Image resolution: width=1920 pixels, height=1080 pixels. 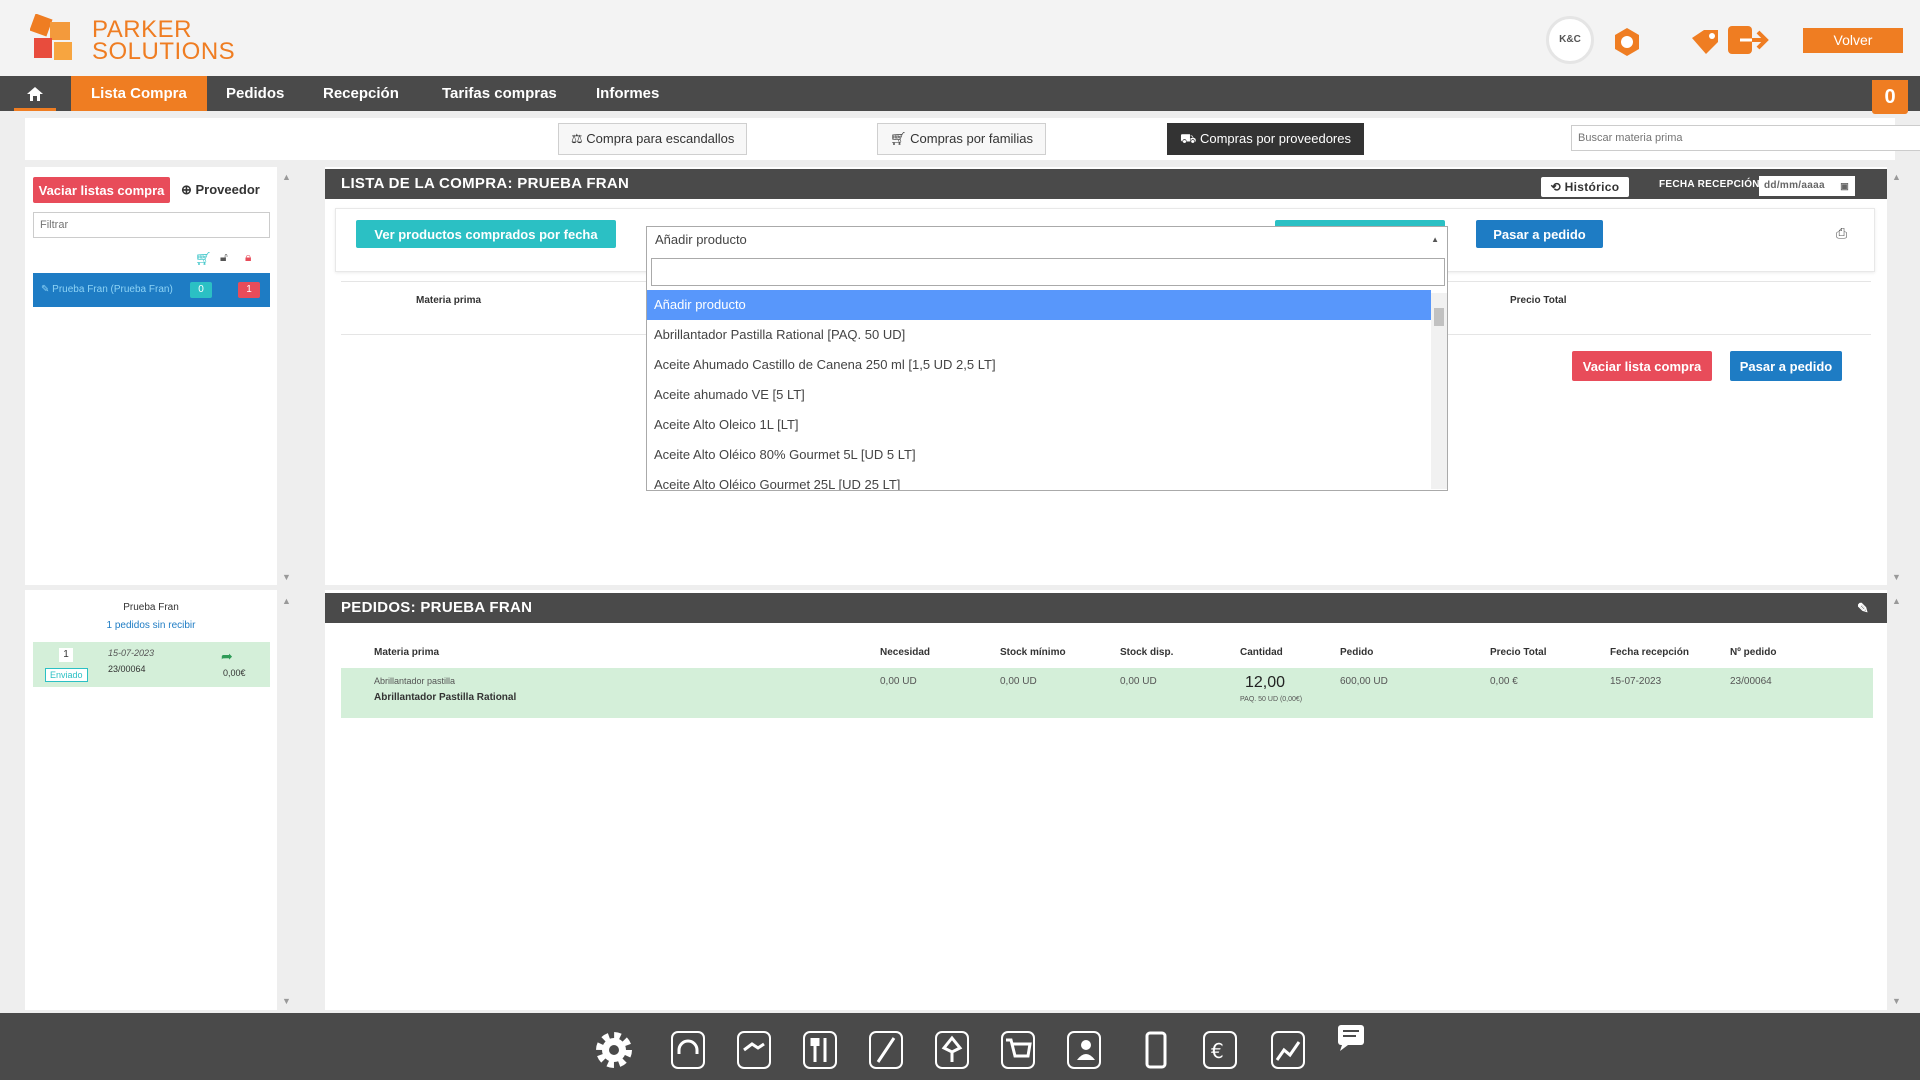 I want to click on logout-icon, so click(x=1748, y=40).